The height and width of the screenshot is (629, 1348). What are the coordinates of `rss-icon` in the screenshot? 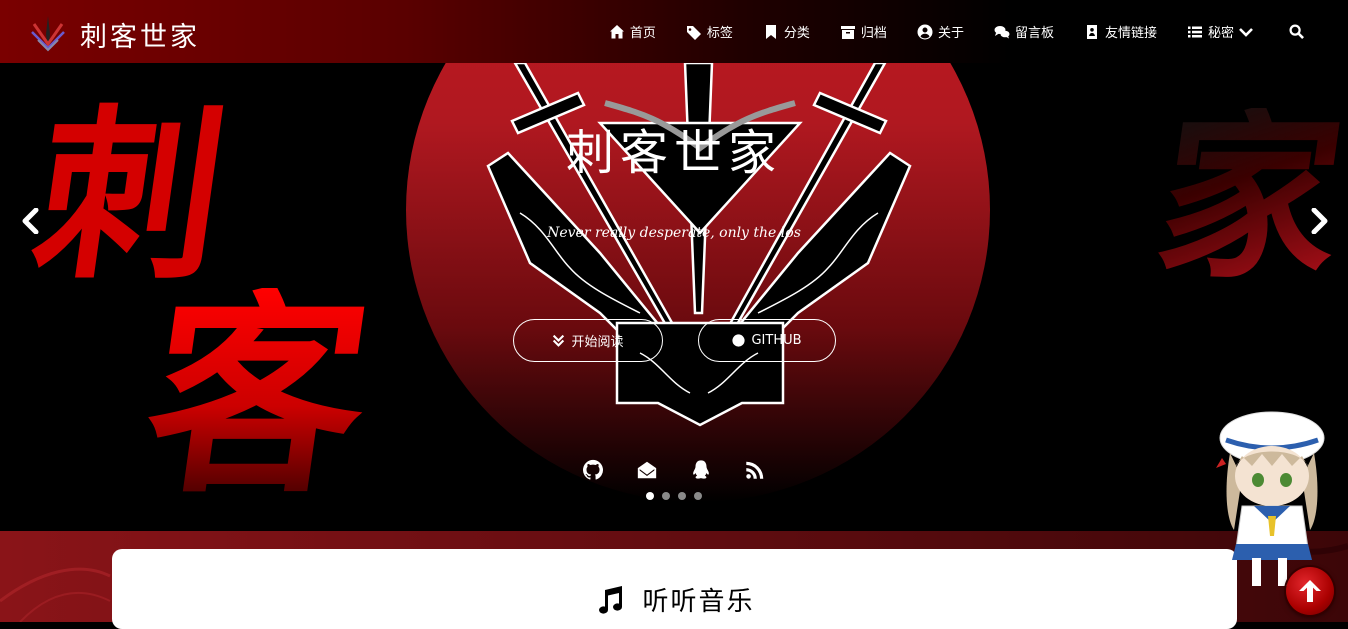 It's located at (755, 470).